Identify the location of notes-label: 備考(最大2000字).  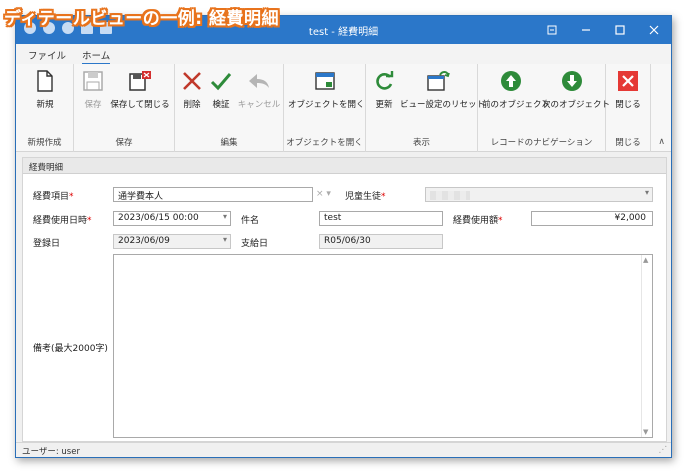
(70, 349).